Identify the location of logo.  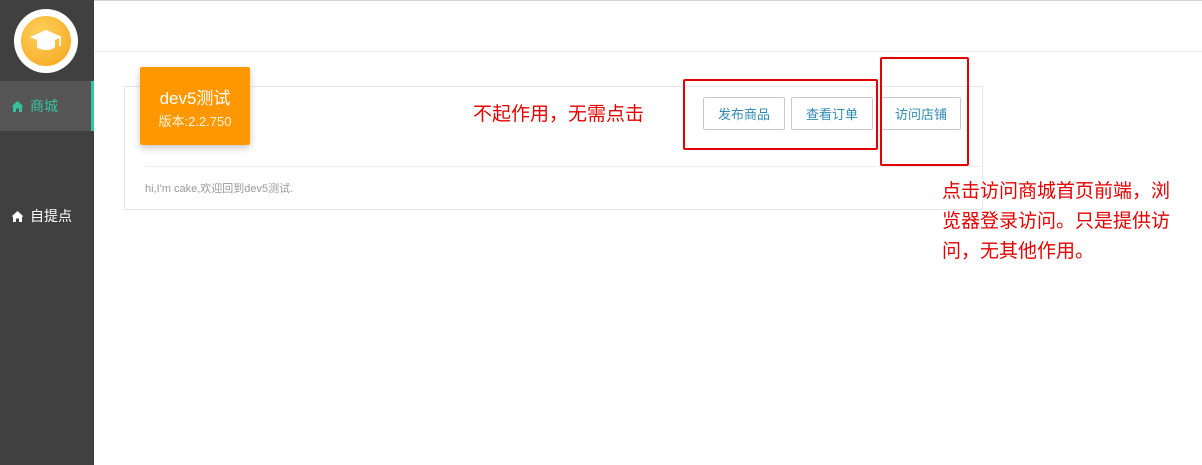
(46, 41).